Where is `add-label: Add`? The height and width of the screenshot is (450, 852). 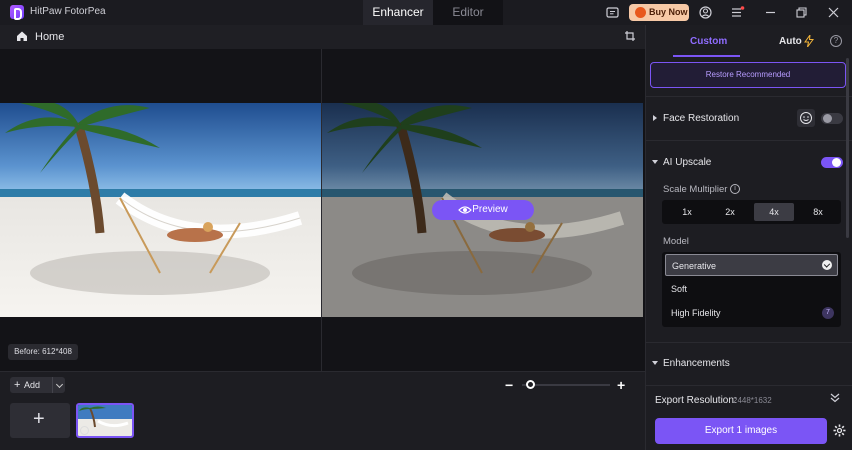
add-label: Add is located at coordinates (32, 385).